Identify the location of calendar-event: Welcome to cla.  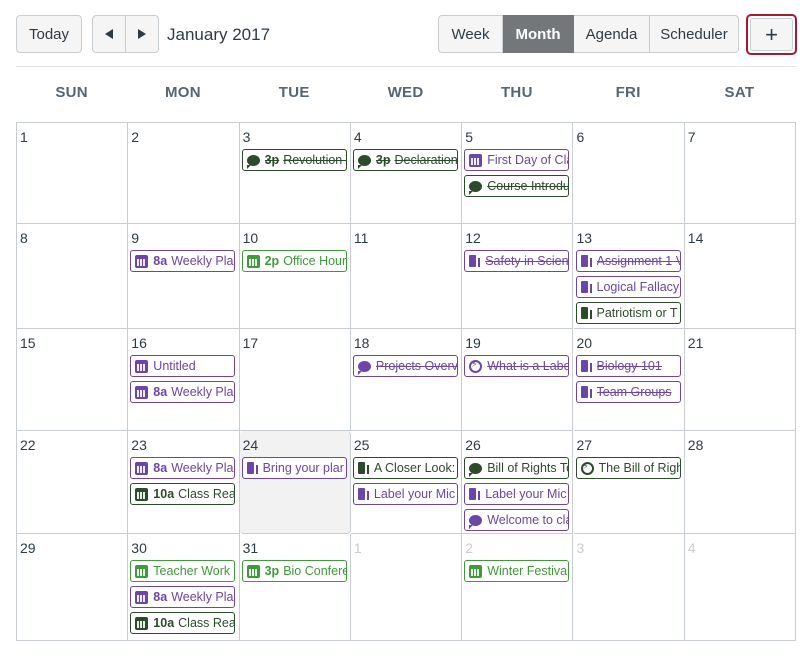
(517, 520).